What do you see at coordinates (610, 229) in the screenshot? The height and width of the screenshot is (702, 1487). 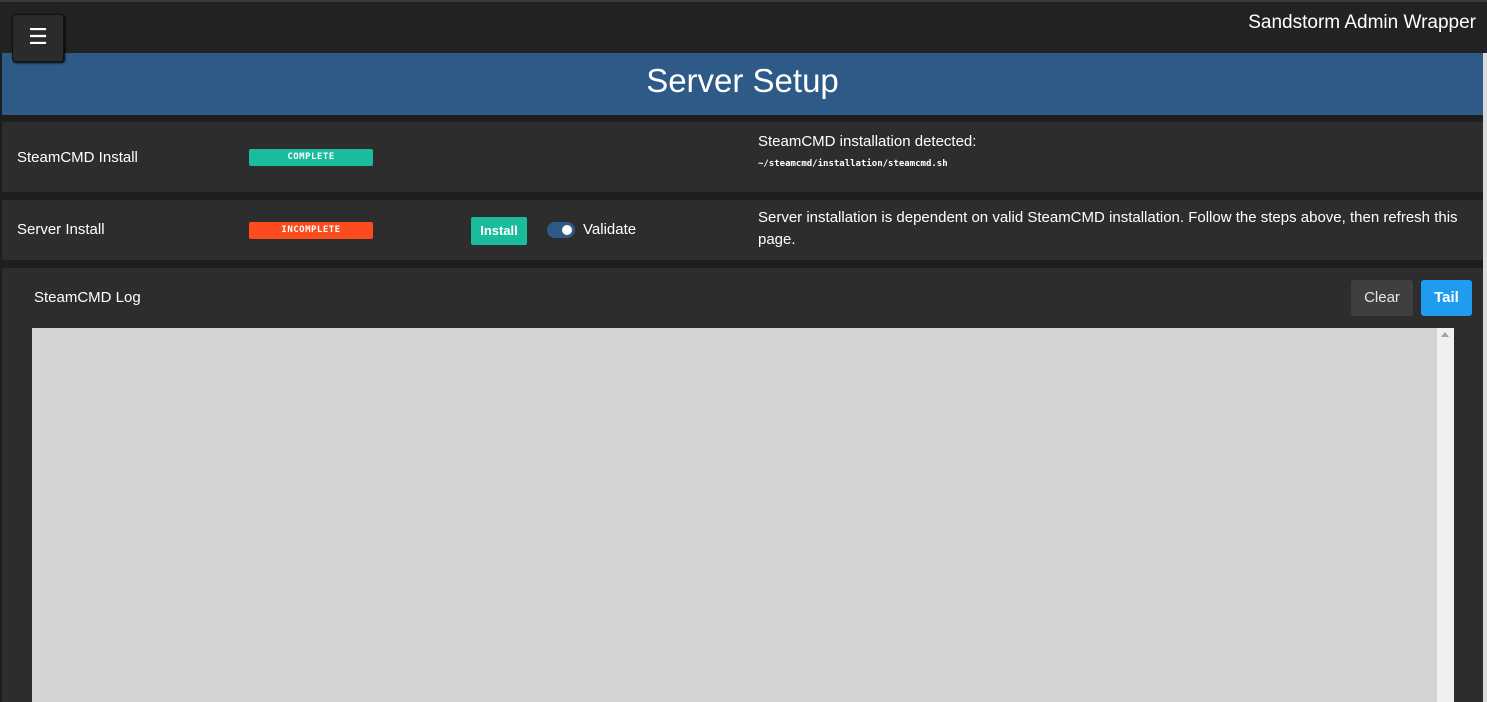 I see `validate-label: Validate` at bounding box center [610, 229].